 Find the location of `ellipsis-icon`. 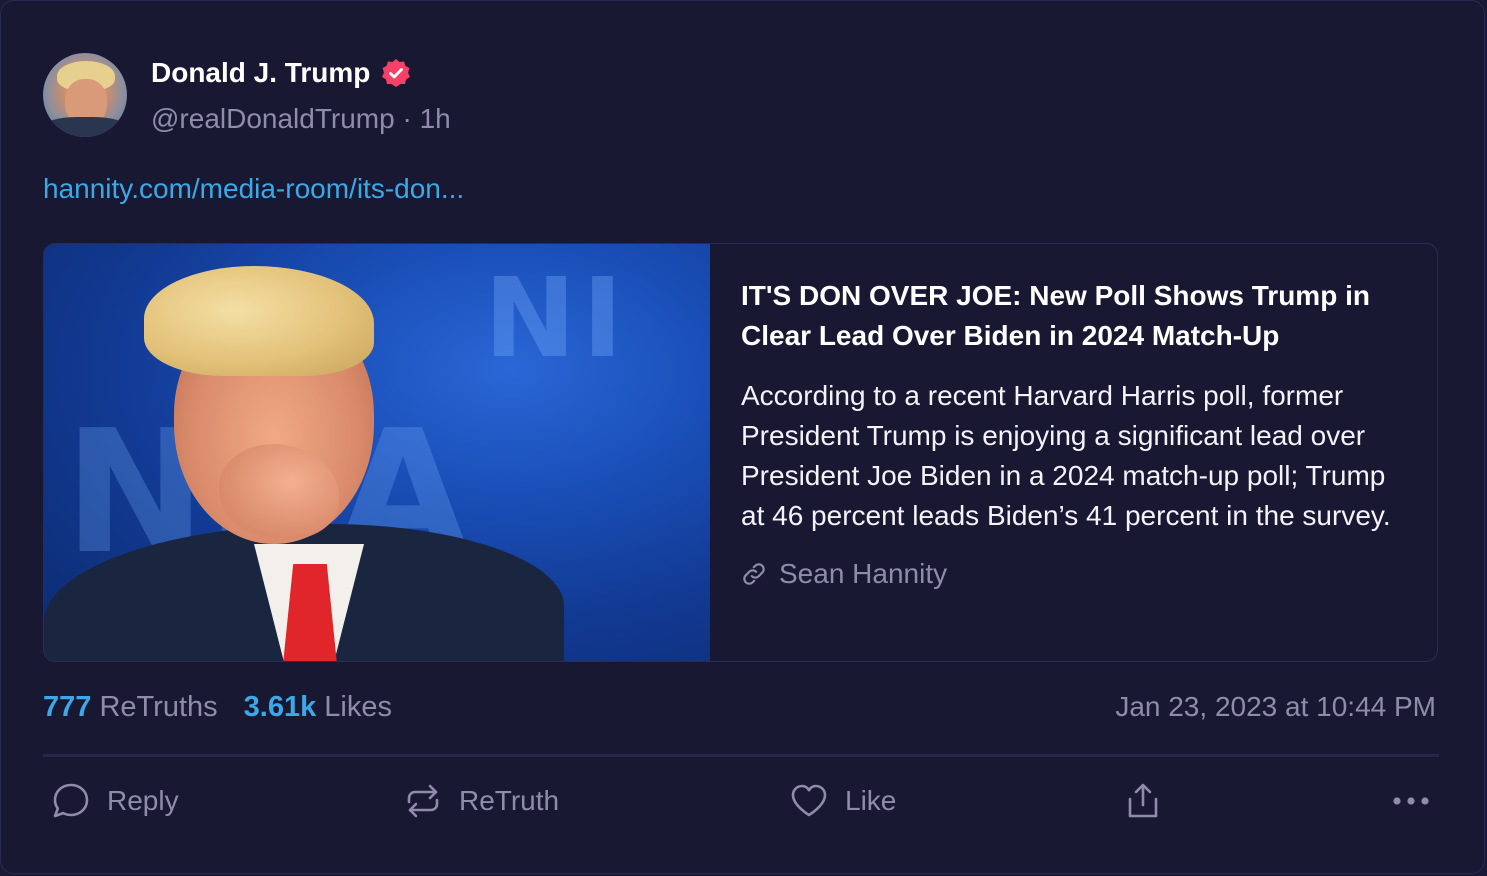

ellipsis-icon is located at coordinates (1411, 801).